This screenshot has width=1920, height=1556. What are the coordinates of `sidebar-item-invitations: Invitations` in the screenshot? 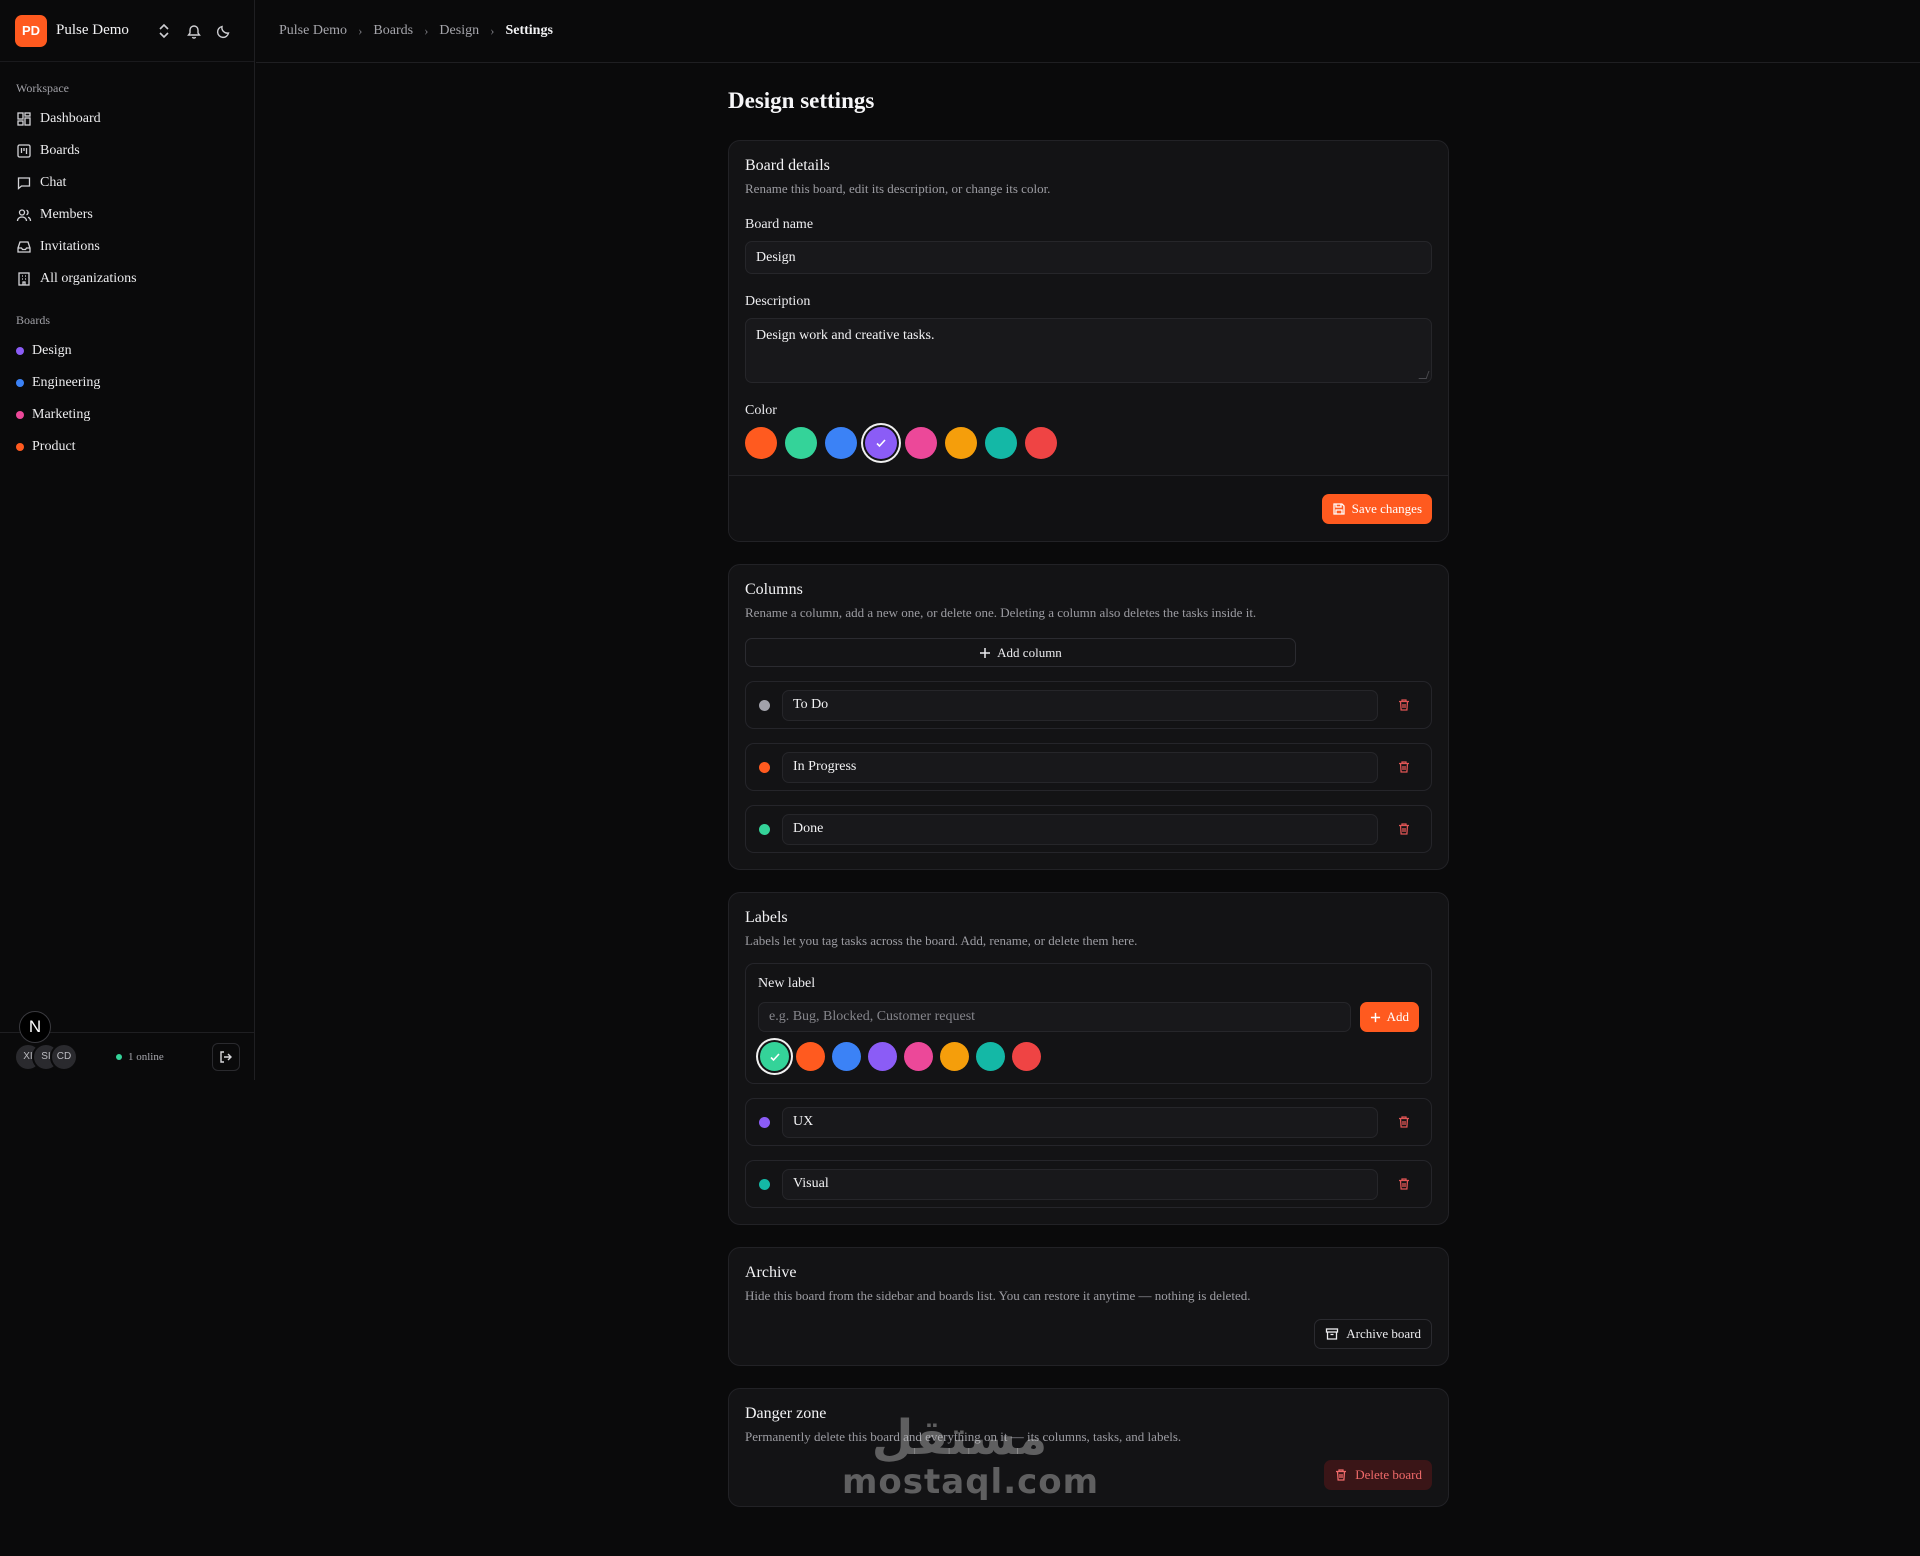 It's located at (127, 247).